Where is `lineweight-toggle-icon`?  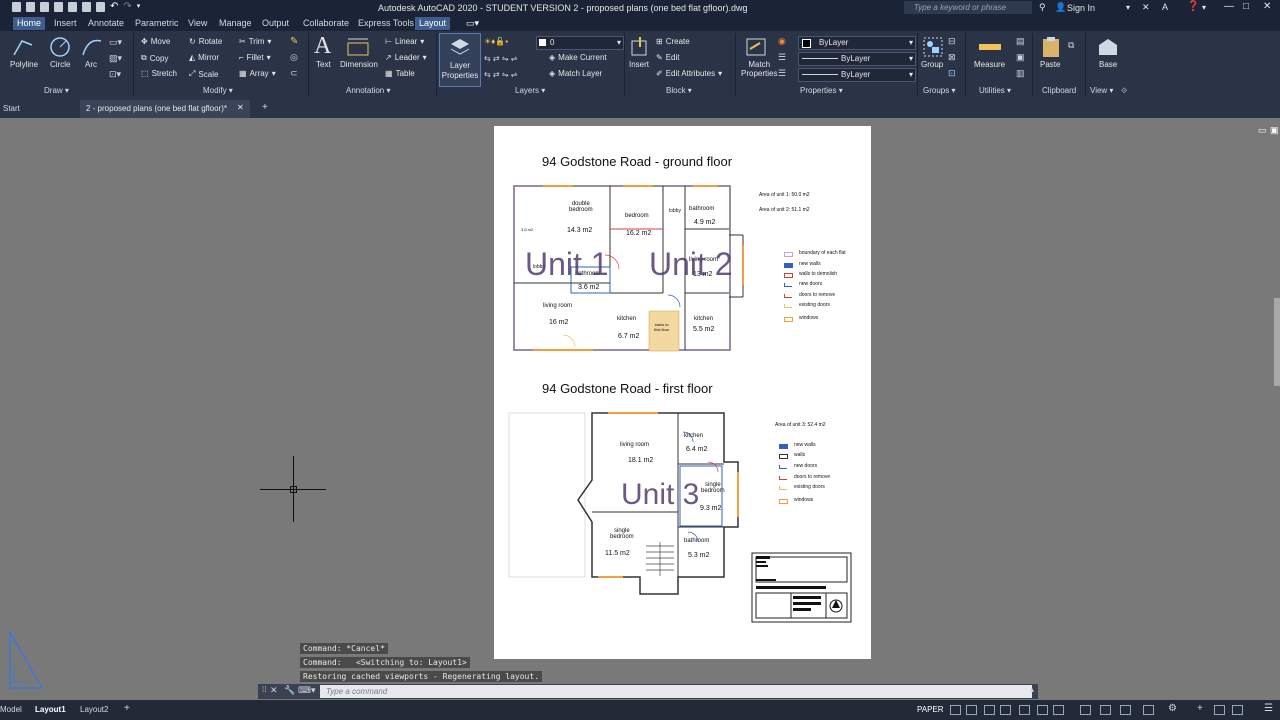
lineweight-toggle-icon is located at coordinates (1058, 710).